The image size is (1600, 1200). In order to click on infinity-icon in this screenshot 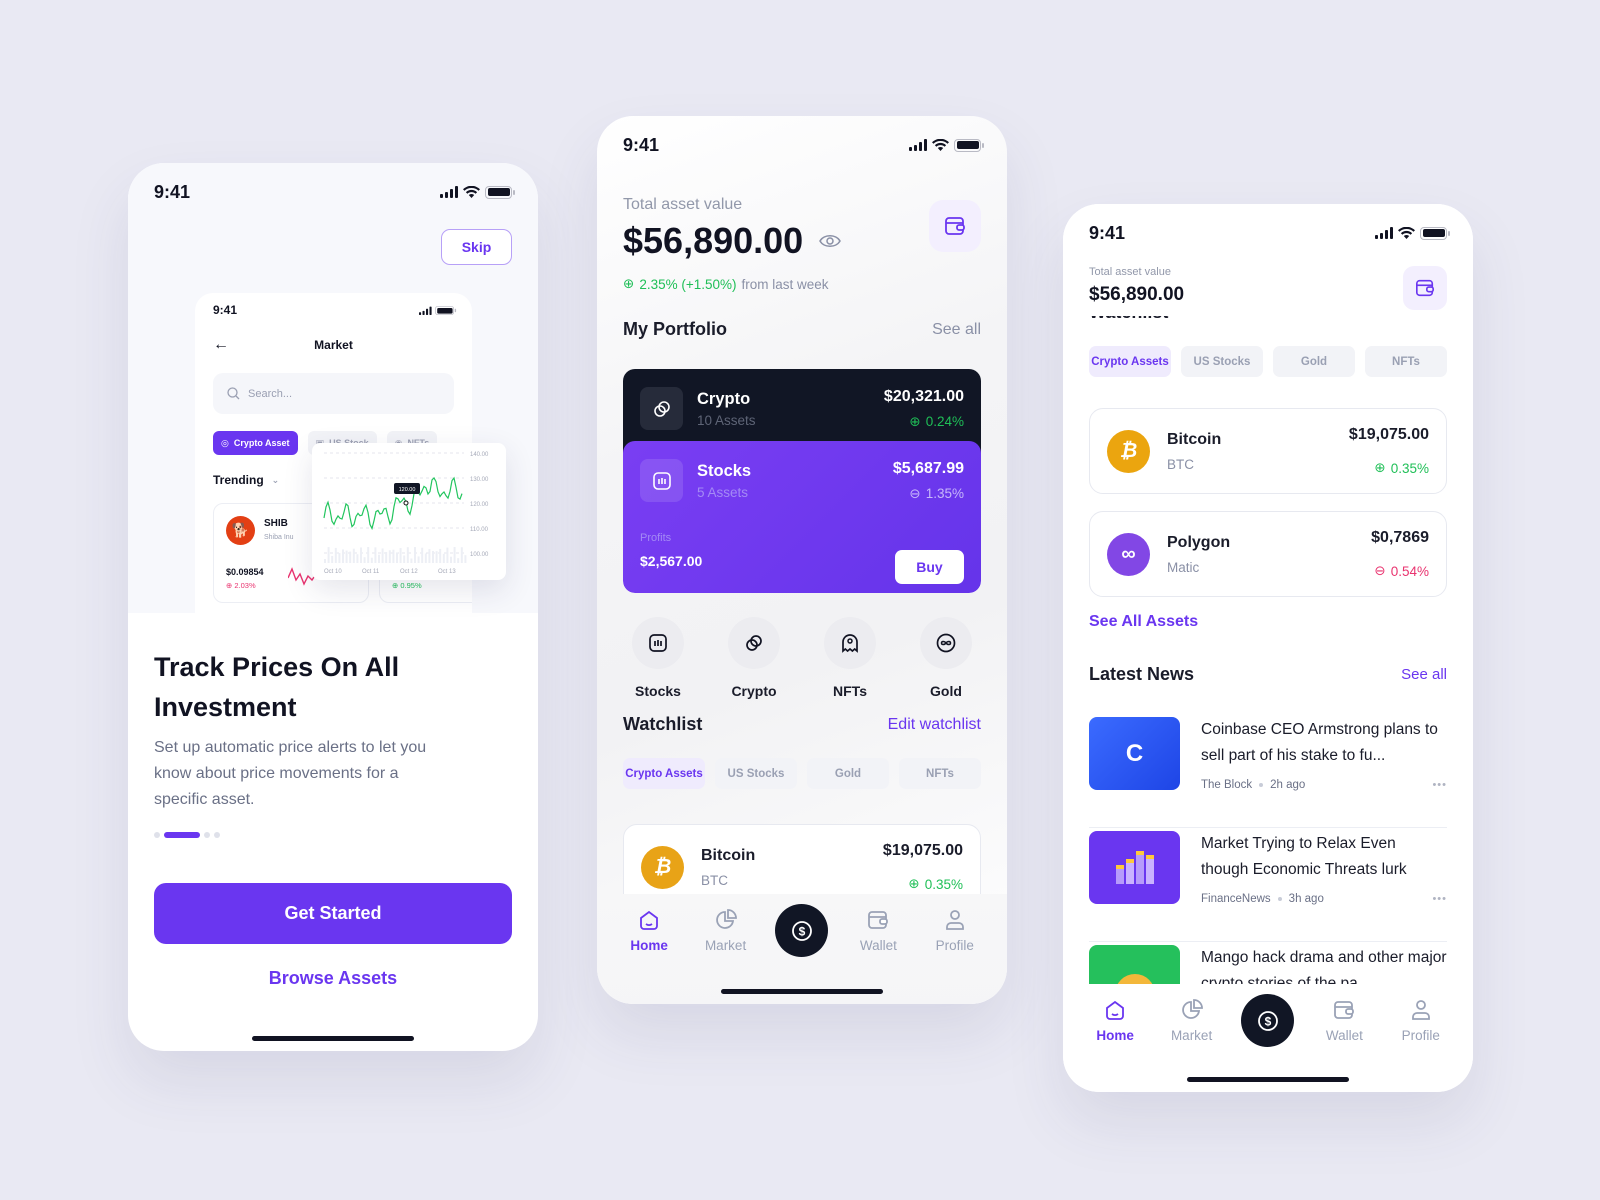, I will do `click(946, 643)`.